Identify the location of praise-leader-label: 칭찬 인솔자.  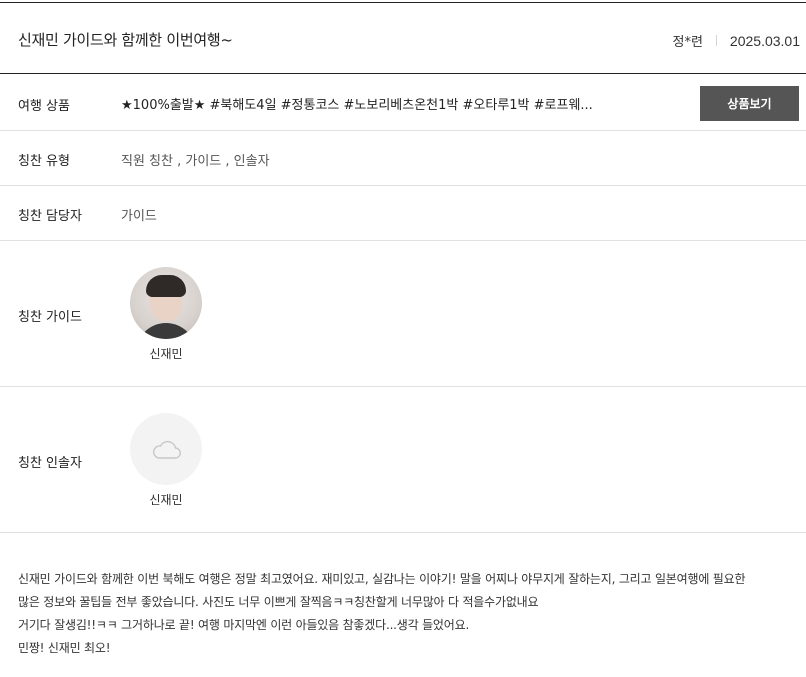
(50, 463).